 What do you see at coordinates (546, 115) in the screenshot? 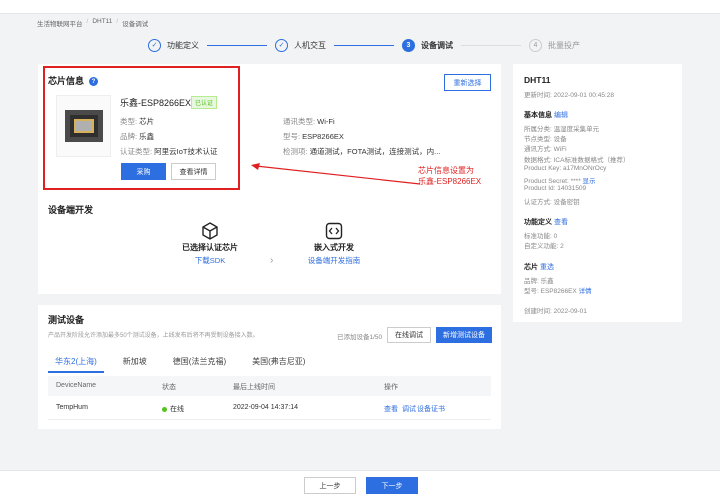
I see `basic-info-title: 基本信息 编辑` at bounding box center [546, 115].